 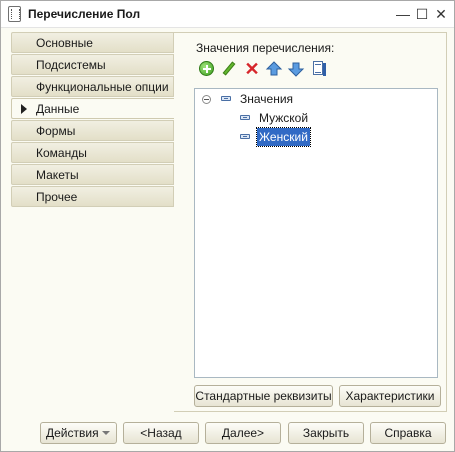 I want to click on tab-basic: Основные, so click(x=92, y=42).